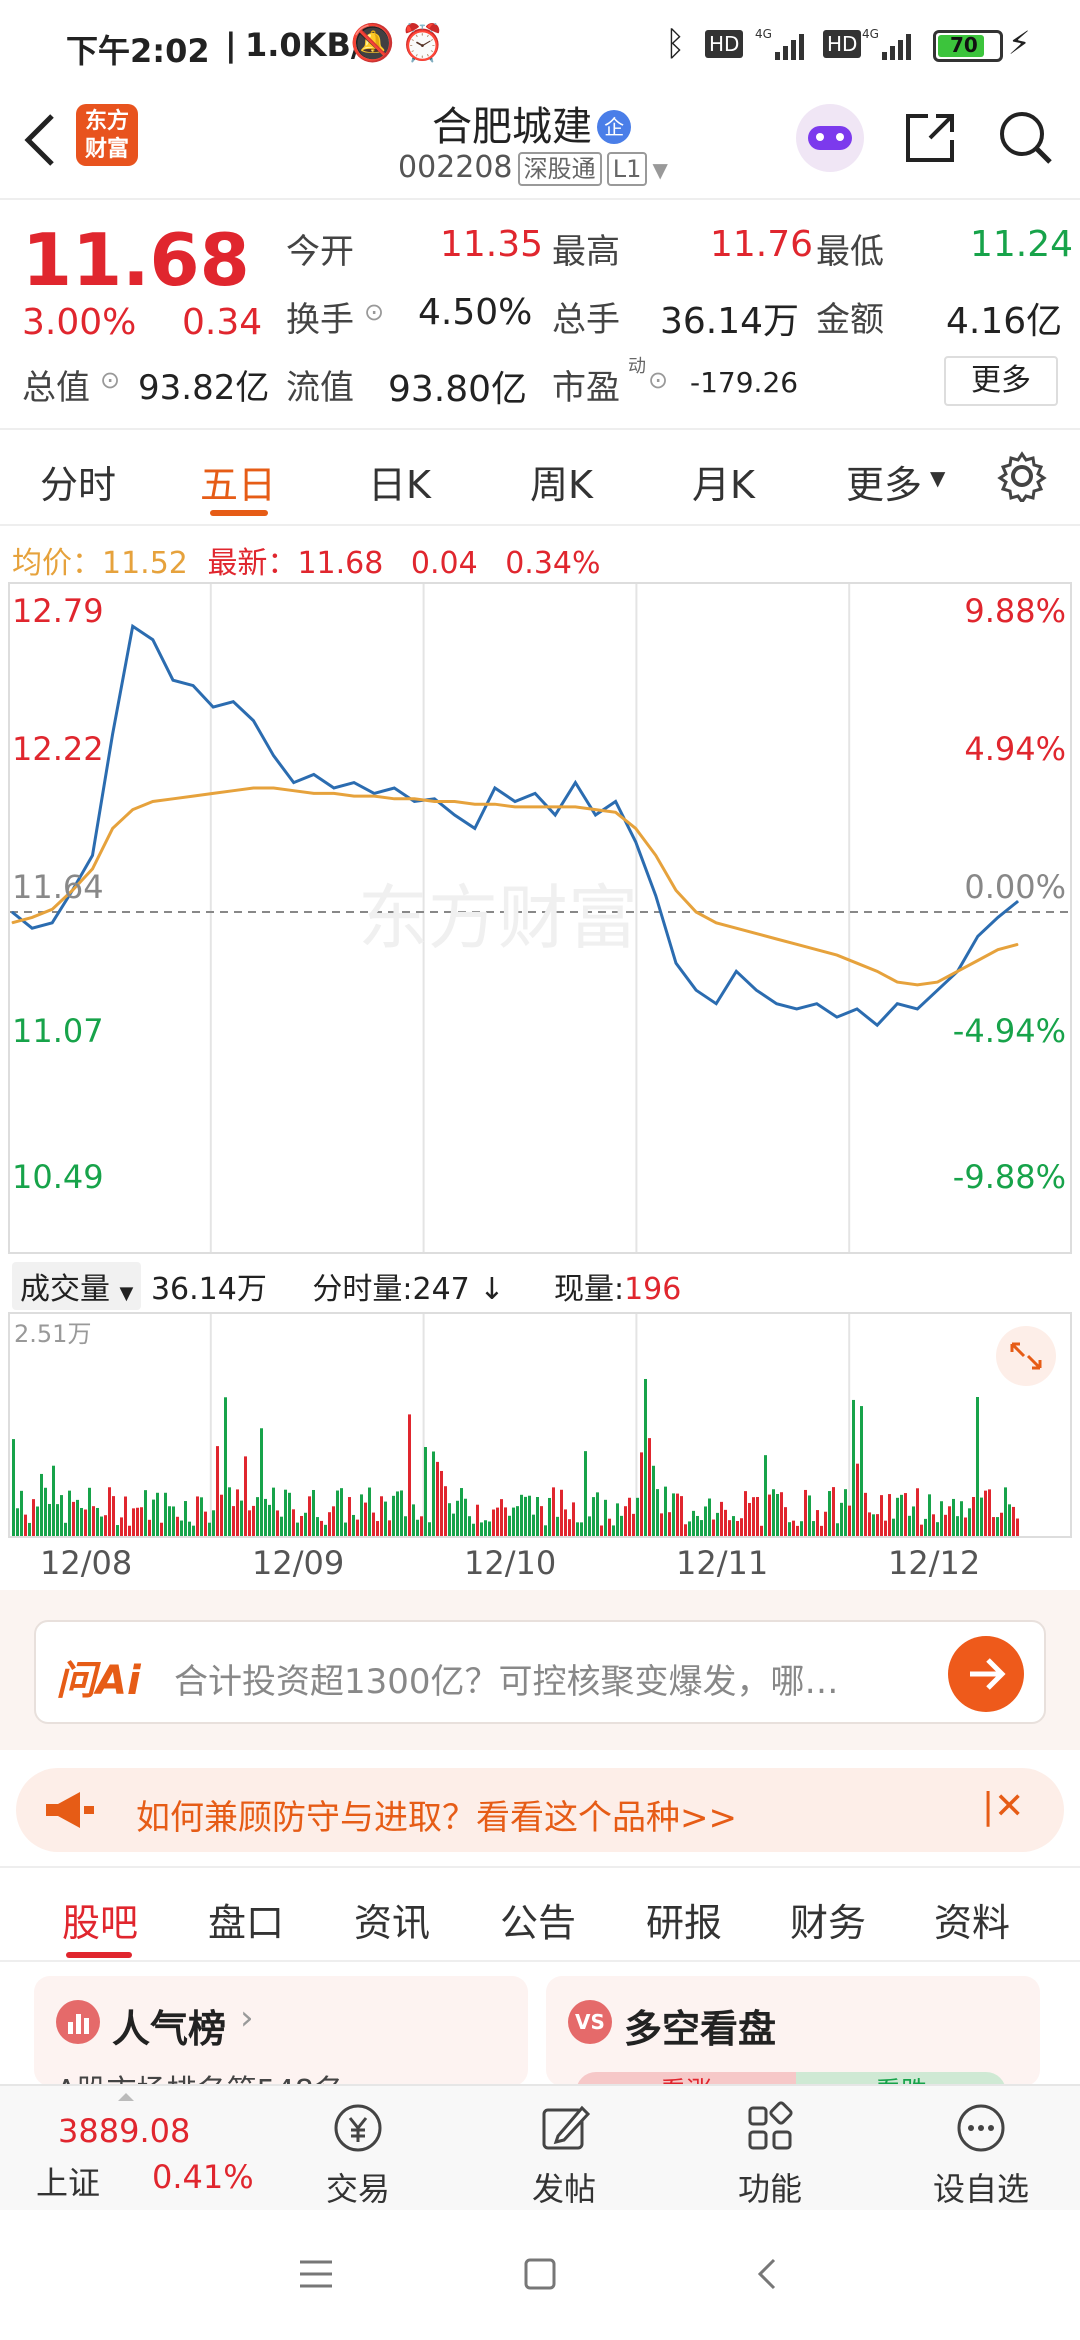  Describe the element at coordinates (358, 2151) in the screenshot. I see `nav-trade: 交易` at that location.